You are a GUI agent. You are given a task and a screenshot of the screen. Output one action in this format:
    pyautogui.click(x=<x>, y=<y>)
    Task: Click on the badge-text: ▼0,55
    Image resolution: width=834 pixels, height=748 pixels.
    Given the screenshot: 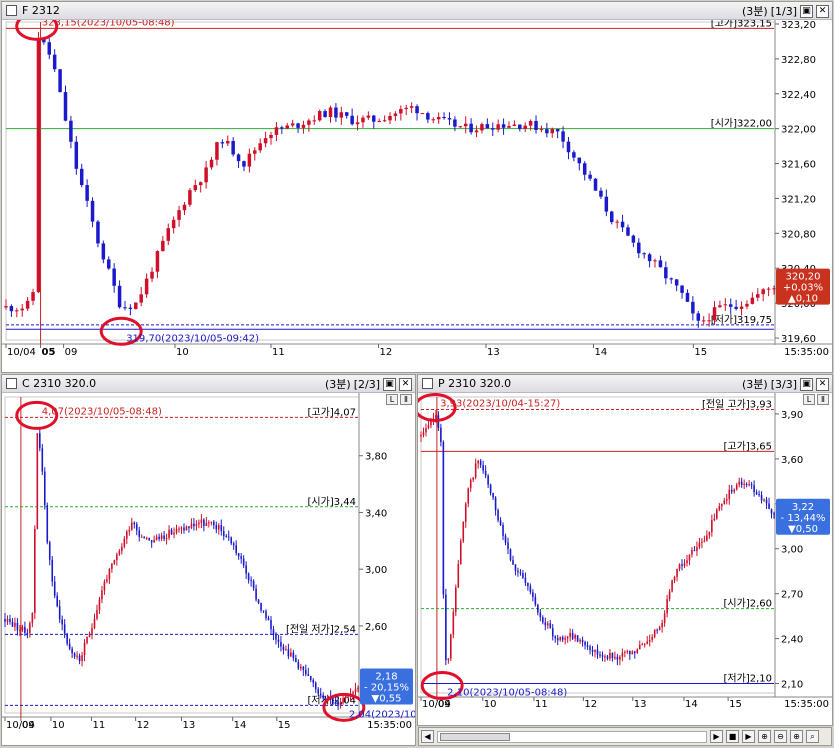 What is the action you would take?
    pyautogui.click(x=387, y=698)
    